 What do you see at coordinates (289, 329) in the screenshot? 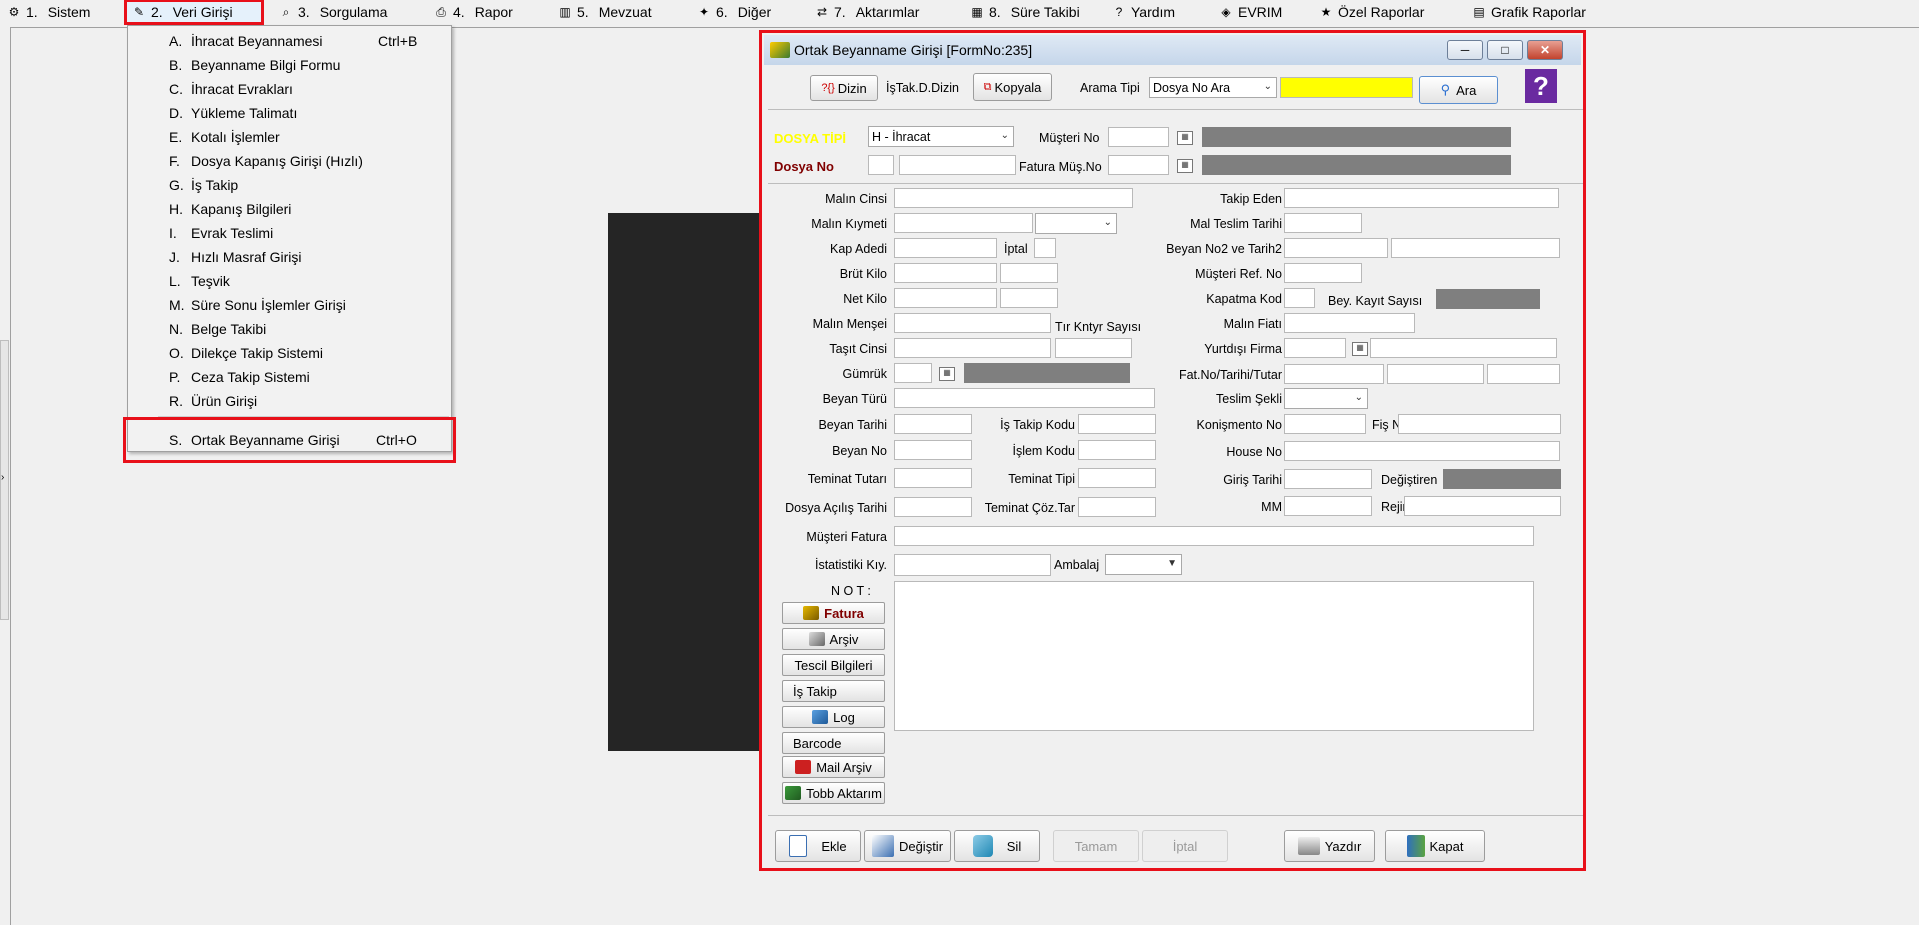
I see `dropdown-item-belge-takibi: N. Belge Takibi` at bounding box center [289, 329].